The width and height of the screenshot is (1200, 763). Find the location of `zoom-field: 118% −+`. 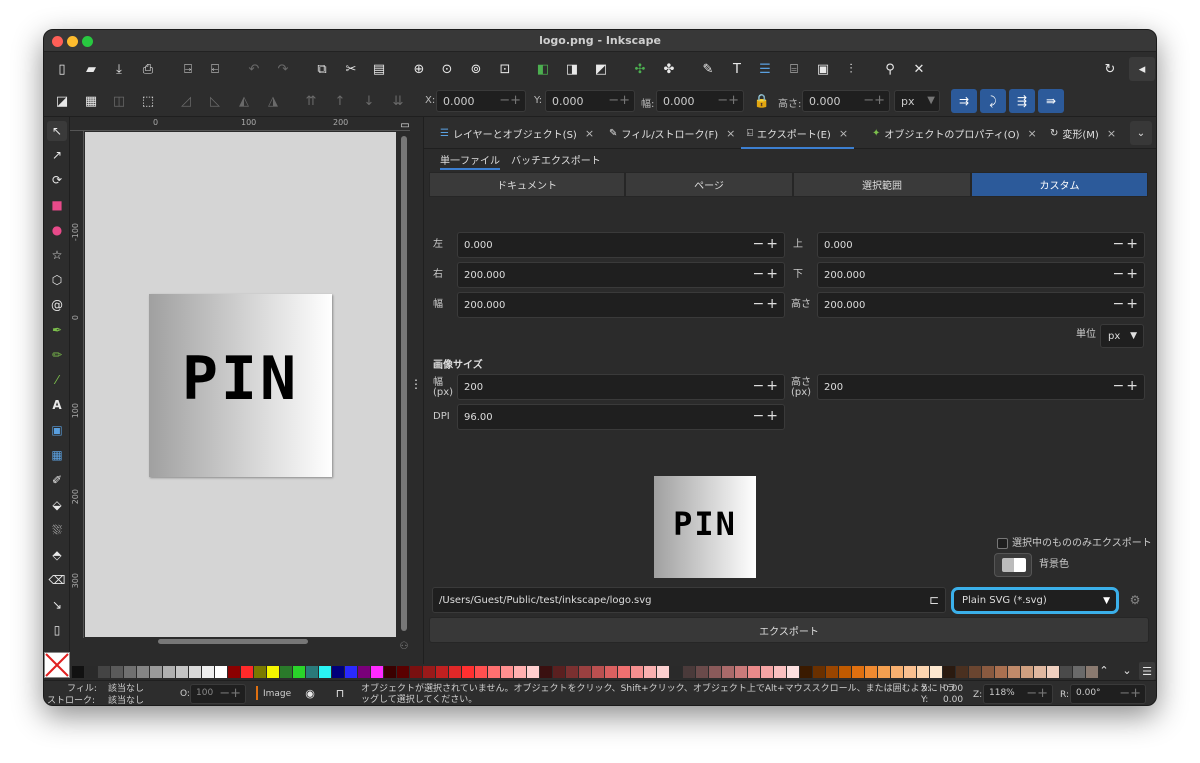

zoom-field: 118% −+ is located at coordinates (1018, 694).